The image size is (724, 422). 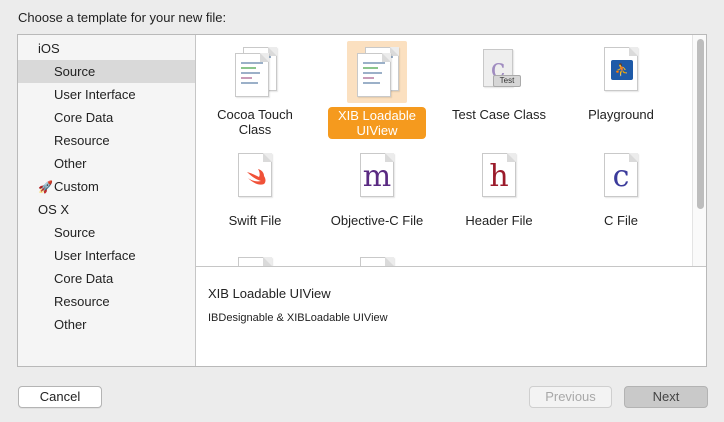 What do you see at coordinates (255, 220) in the screenshot?
I see `template-label: Swift File` at bounding box center [255, 220].